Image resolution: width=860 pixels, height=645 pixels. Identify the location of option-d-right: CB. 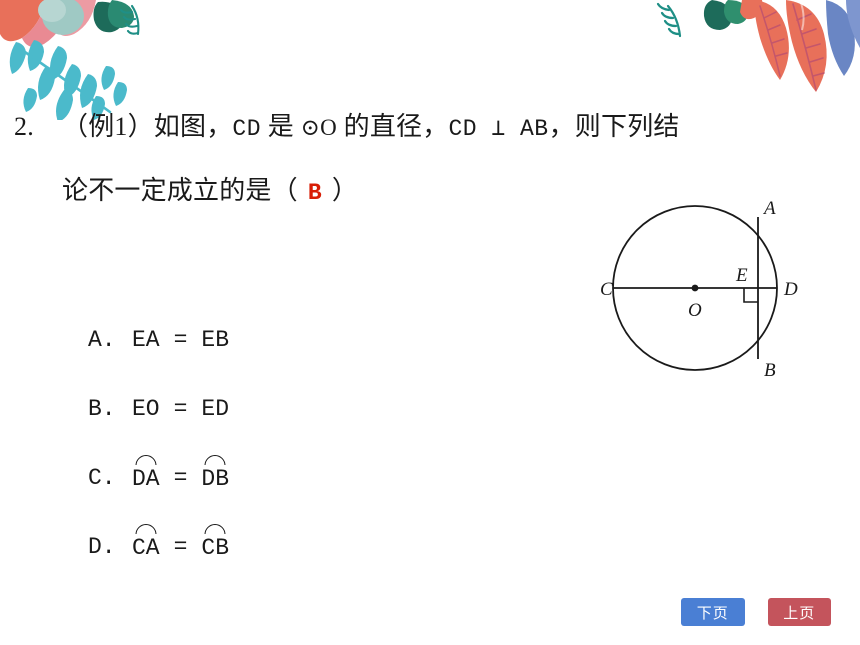
(215, 547).